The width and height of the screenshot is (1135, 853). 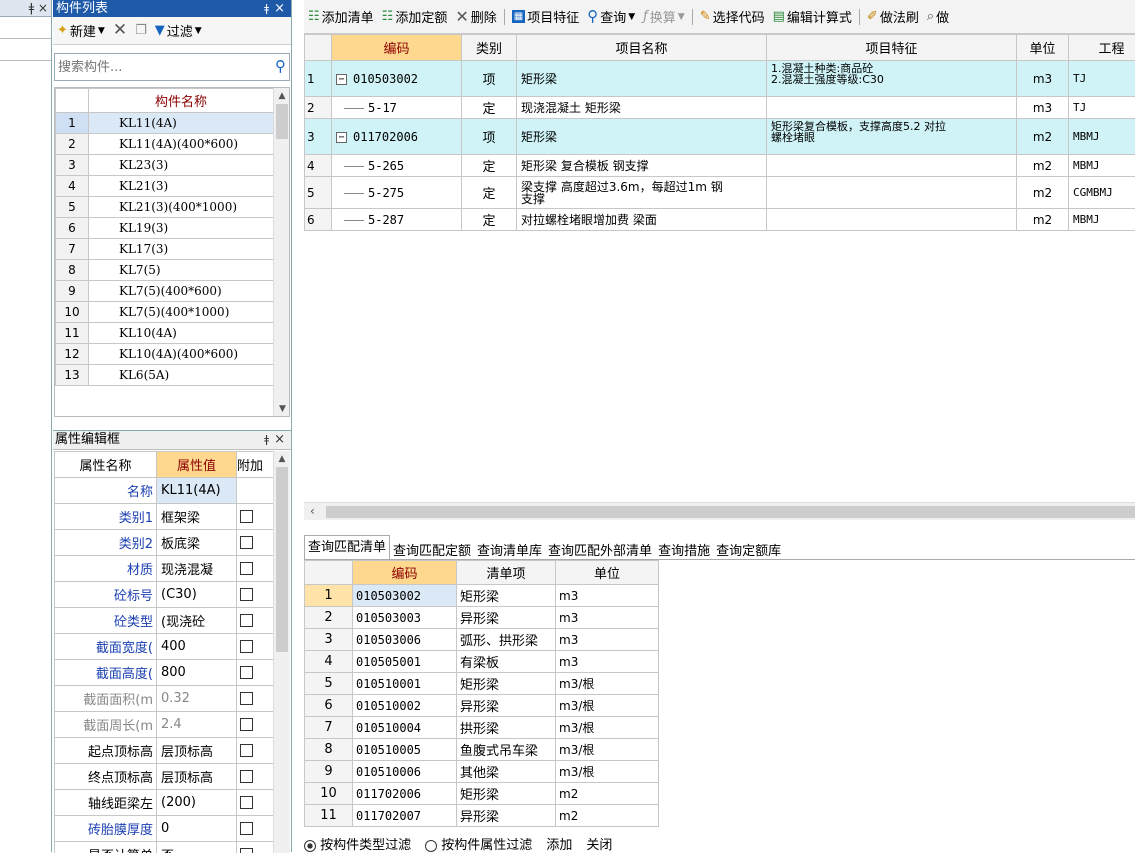 I want to click on query-row: 3010503006弧形、拱形梁m3, so click(x=482, y=640).